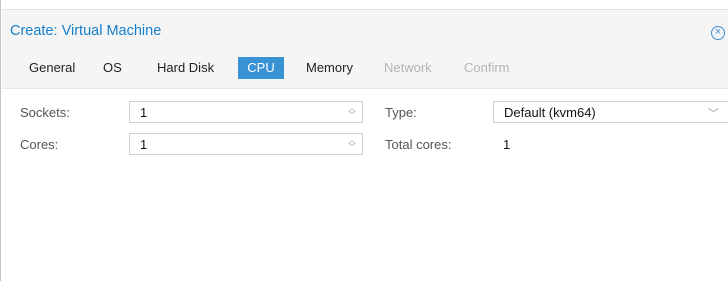  I want to click on total-cores-value: 1, so click(507, 144).